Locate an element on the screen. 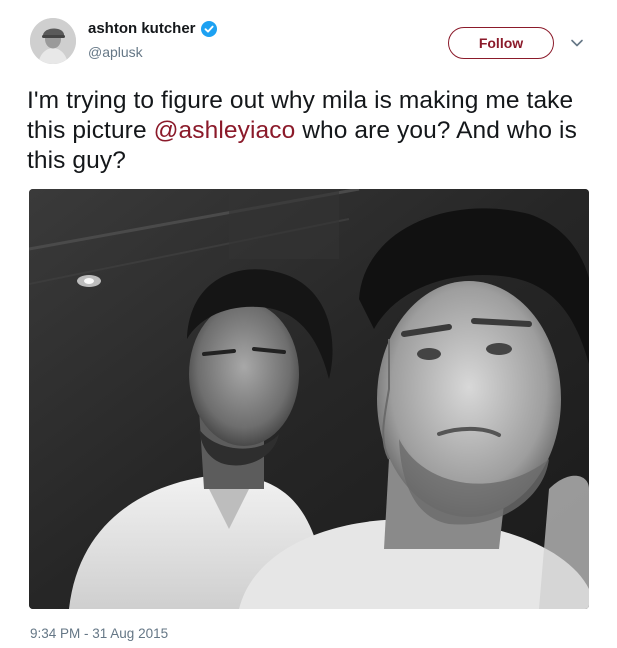  avatar-photo is located at coordinates (53, 41).